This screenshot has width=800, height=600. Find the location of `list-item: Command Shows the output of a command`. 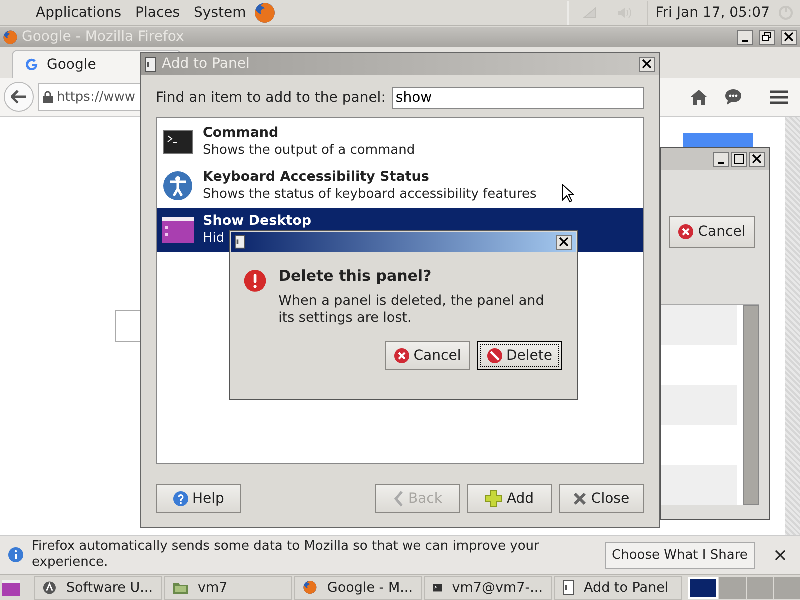

list-item: Command Shows the output of a command is located at coordinates (400, 142).